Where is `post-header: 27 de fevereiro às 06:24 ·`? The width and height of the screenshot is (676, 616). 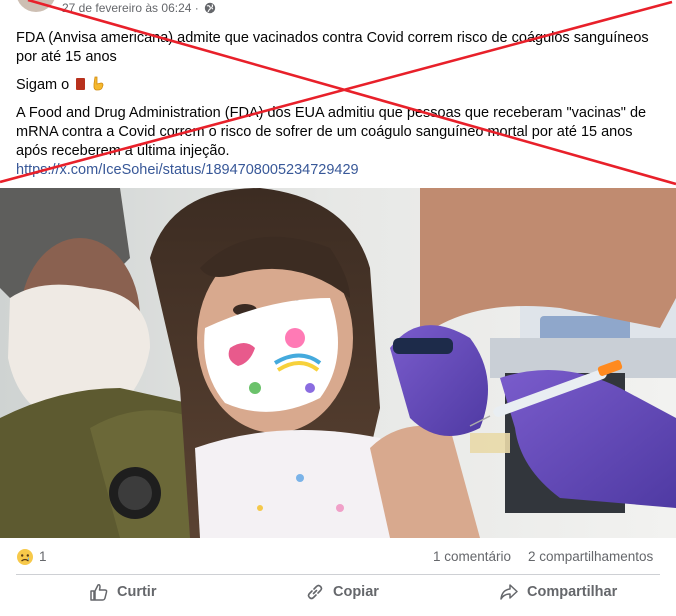 post-header: 27 de fevereiro às 06:24 · is located at coordinates (336, 7).